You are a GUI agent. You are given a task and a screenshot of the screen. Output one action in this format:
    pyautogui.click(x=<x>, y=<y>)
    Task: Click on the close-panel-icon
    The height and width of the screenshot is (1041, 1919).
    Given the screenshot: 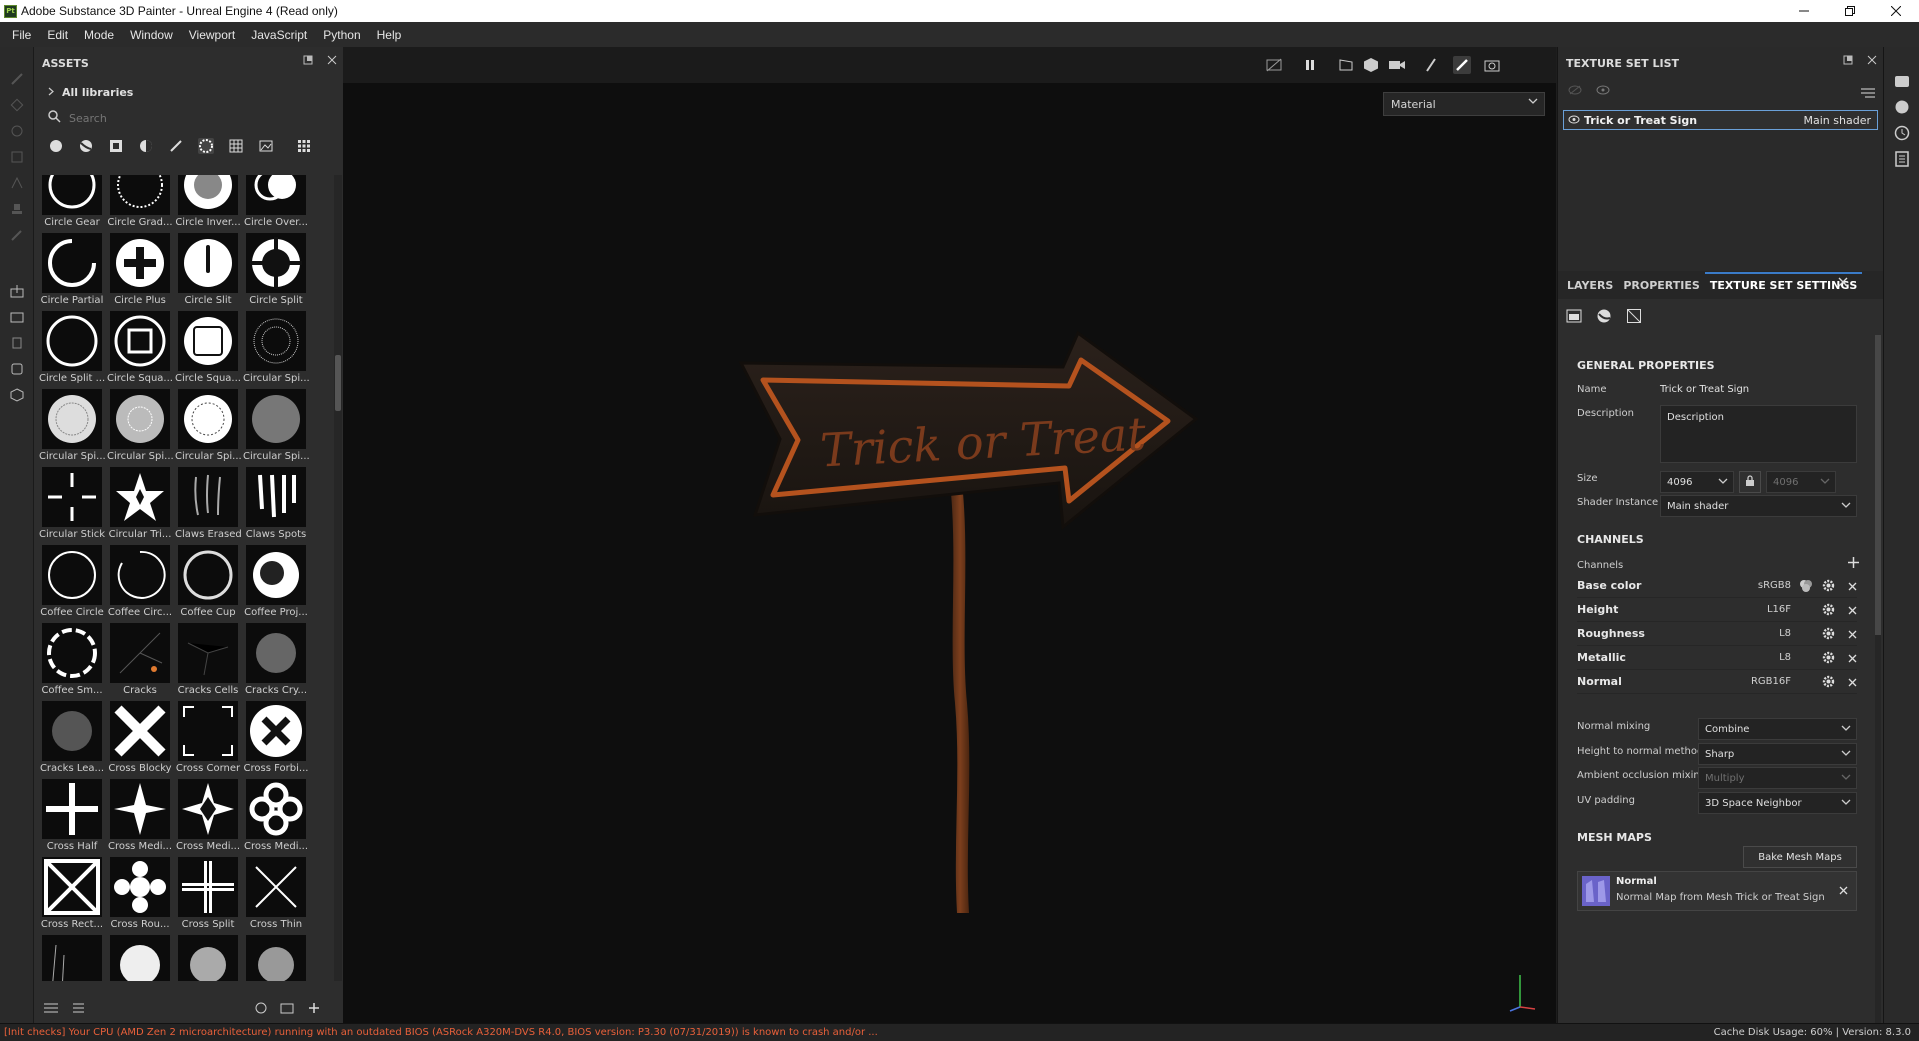 What is the action you would take?
    pyautogui.click(x=1872, y=61)
    